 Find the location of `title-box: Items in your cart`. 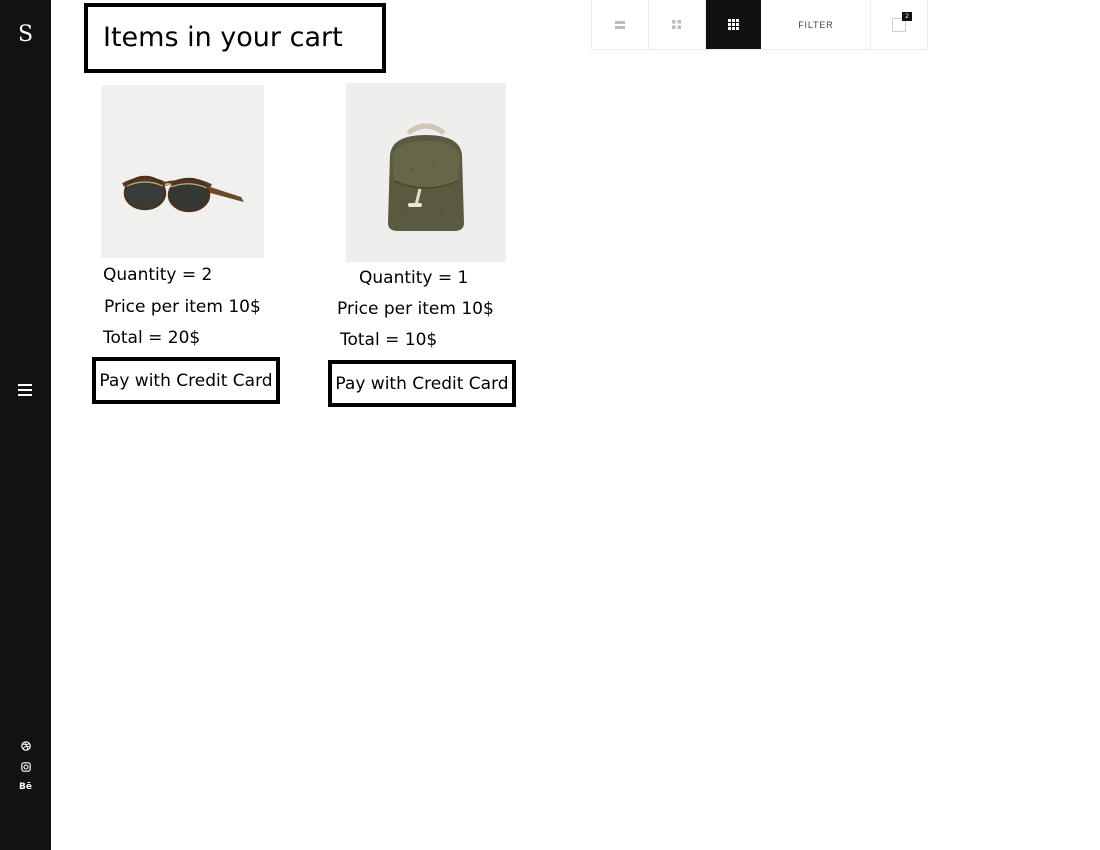

title-box: Items in your cart is located at coordinates (235, 38).